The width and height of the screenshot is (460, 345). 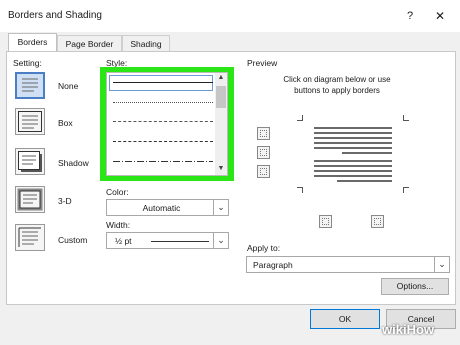 I want to click on apply-to-value: Paragraph, so click(x=273, y=265).